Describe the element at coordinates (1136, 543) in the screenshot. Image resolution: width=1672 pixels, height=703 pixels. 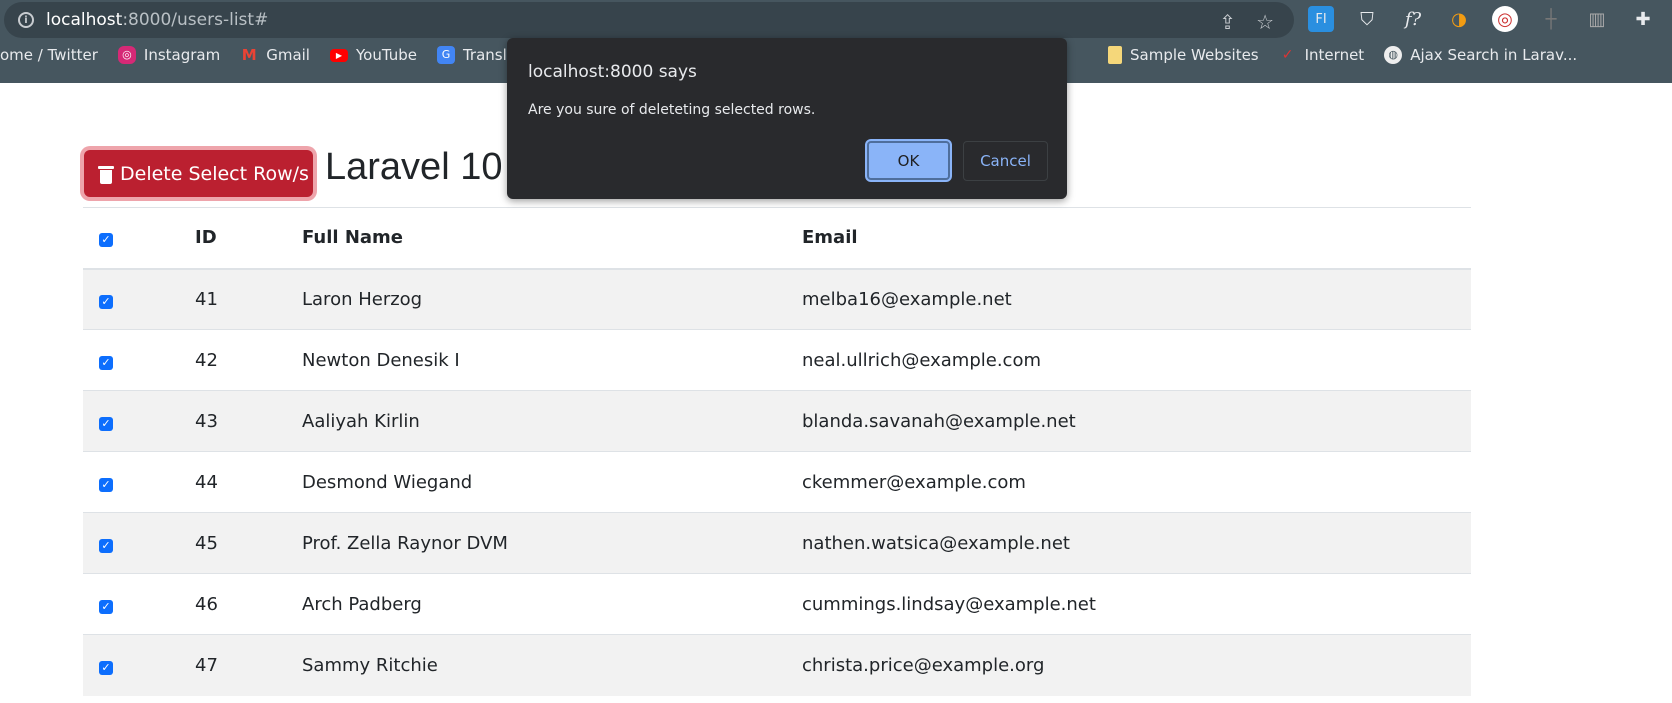
I see `cell-email: nathen.watsica@example.net` at that location.